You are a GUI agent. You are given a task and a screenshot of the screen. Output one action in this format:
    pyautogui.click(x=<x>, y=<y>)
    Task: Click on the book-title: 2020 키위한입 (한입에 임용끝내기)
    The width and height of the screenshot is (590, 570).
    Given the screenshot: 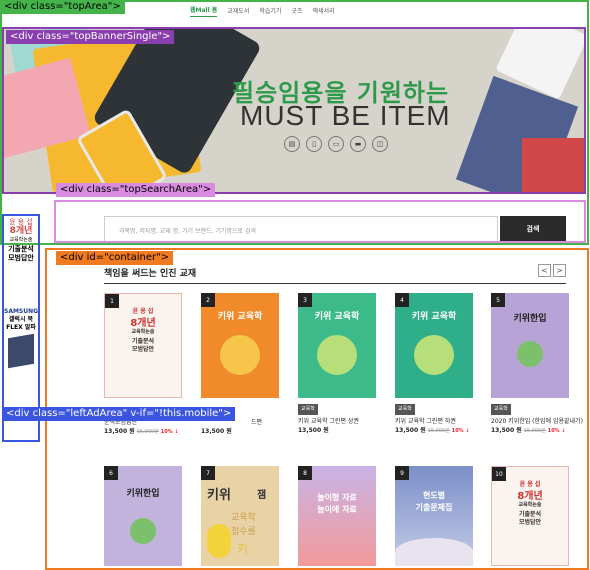 What is the action you would take?
    pyautogui.click(x=537, y=421)
    